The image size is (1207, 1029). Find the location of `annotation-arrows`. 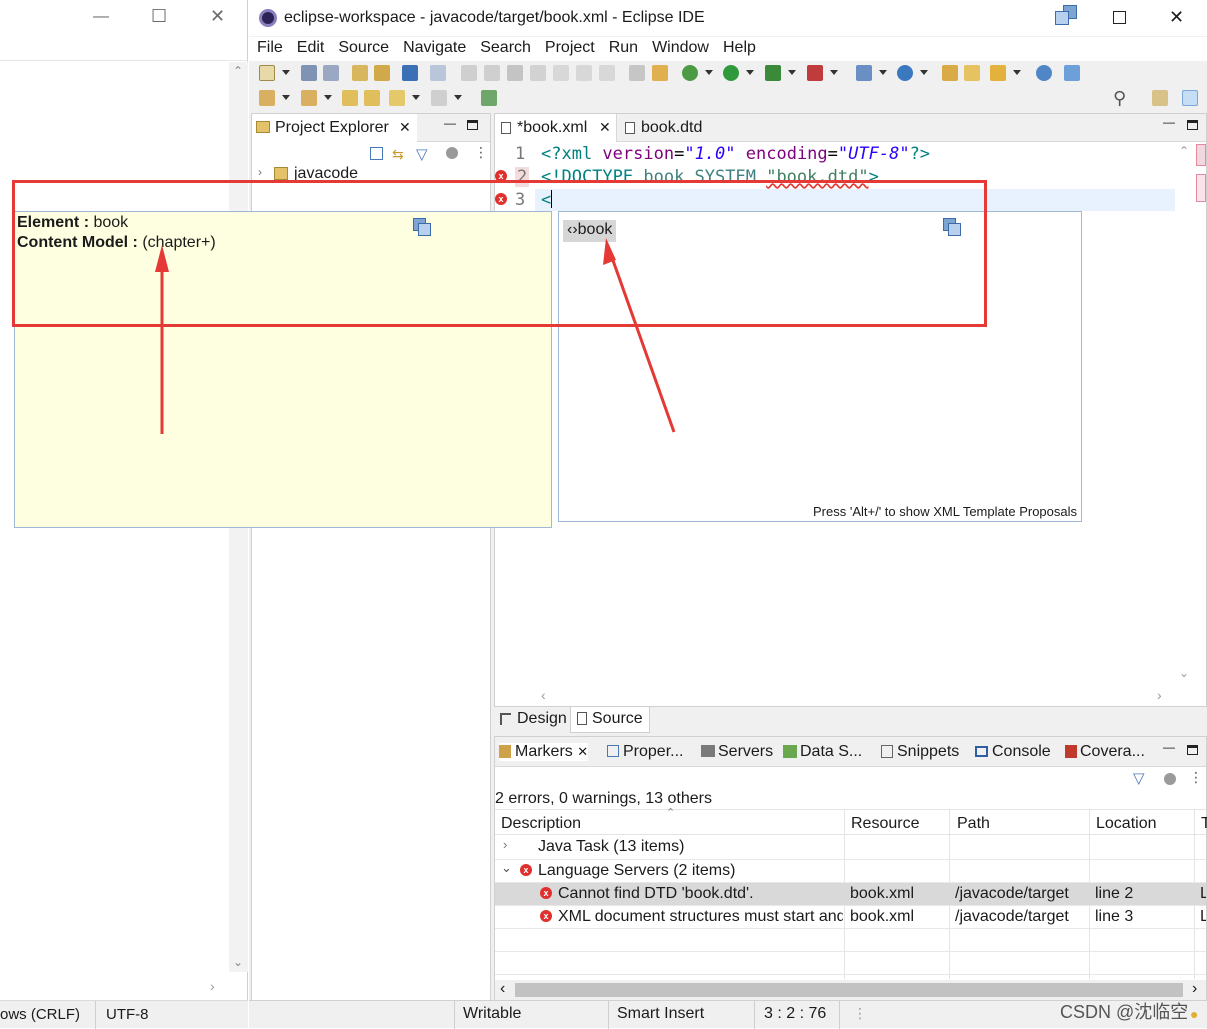

annotation-arrows is located at coordinates (415, 336).